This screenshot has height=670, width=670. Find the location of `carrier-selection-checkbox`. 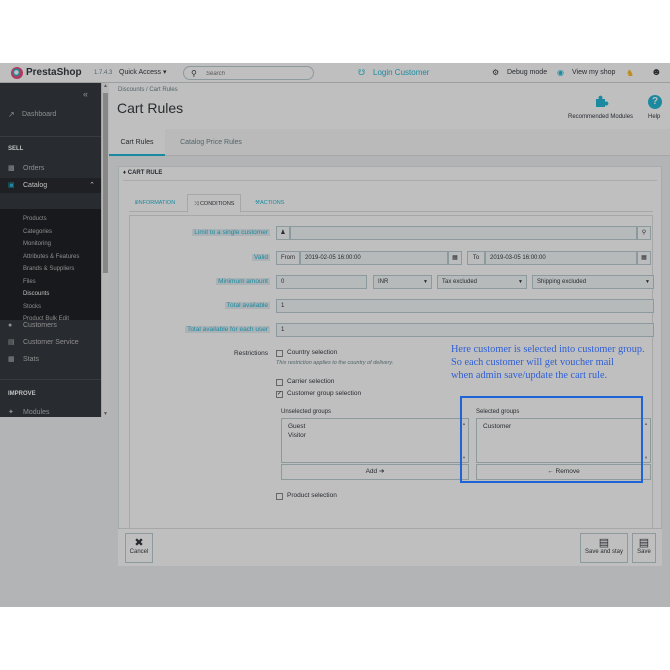

carrier-selection-checkbox is located at coordinates (279, 382).